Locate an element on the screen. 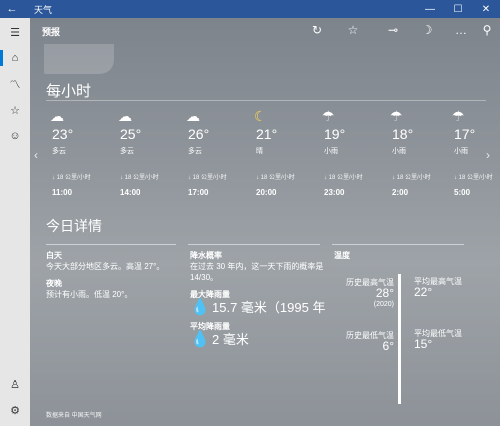  hour-time: 14:00 is located at coordinates (130, 192).